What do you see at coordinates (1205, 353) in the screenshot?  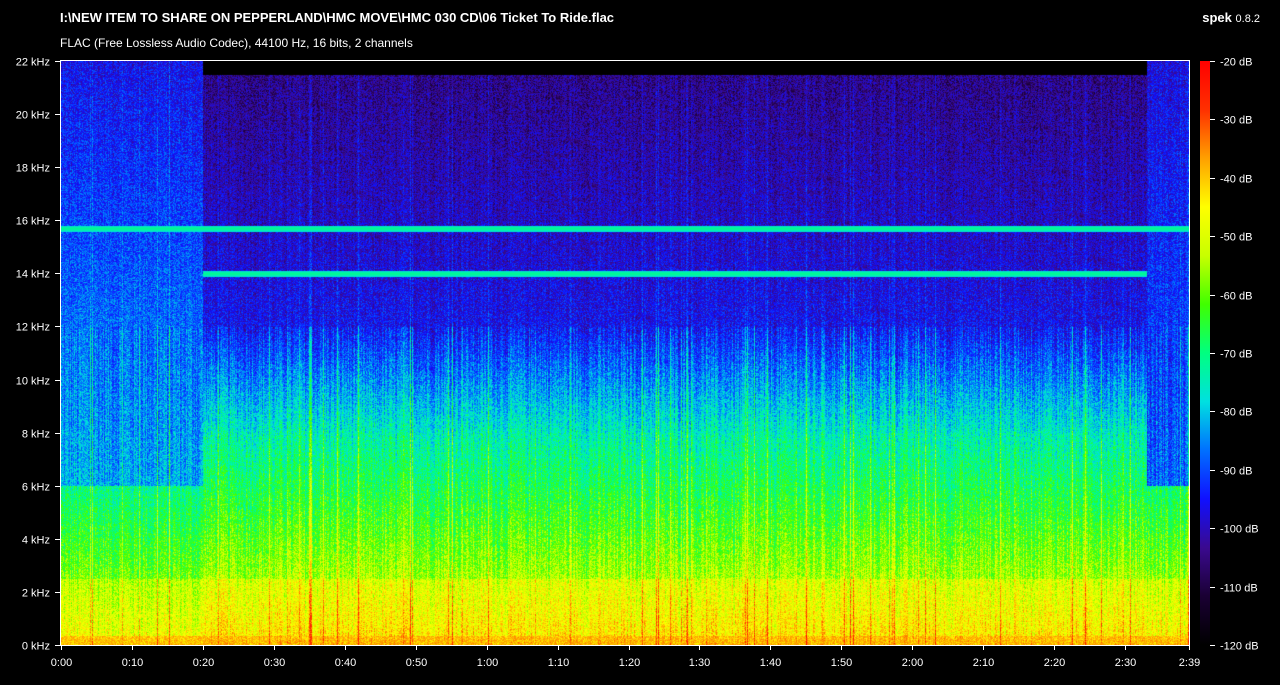 I see `colorbar` at bounding box center [1205, 353].